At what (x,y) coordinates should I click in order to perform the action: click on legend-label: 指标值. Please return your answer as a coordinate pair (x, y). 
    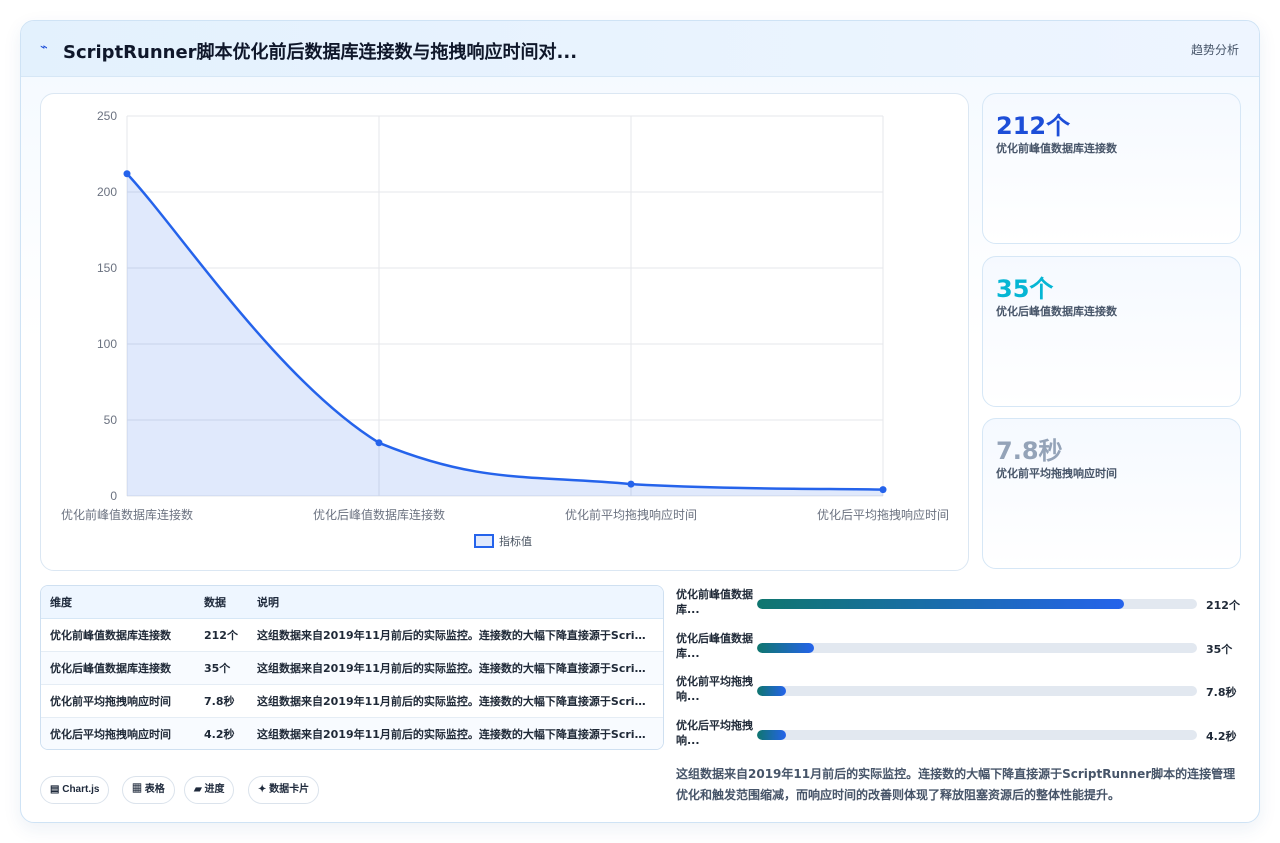
    Looking at the image, I should click on (515, 541).